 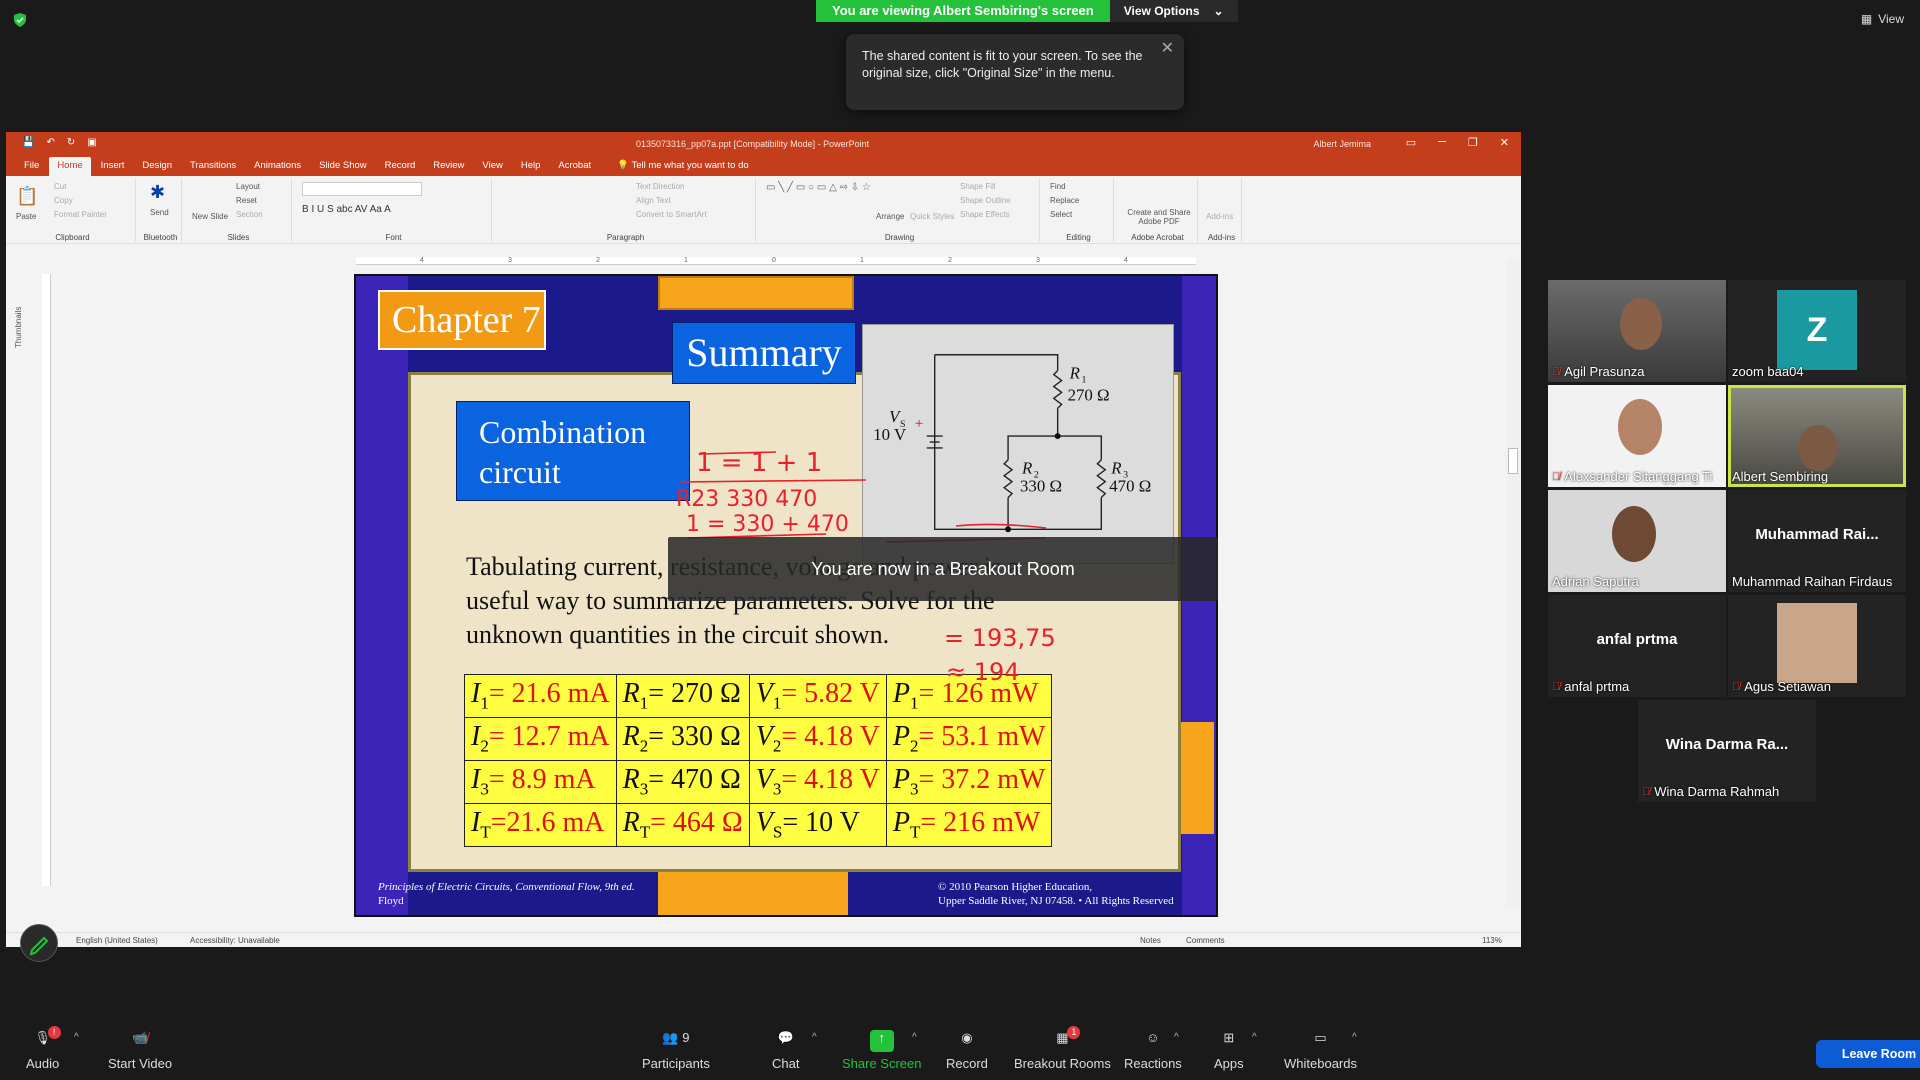 I want to click on tab-acrobat: Acrobat, so click(x=574, y=166).